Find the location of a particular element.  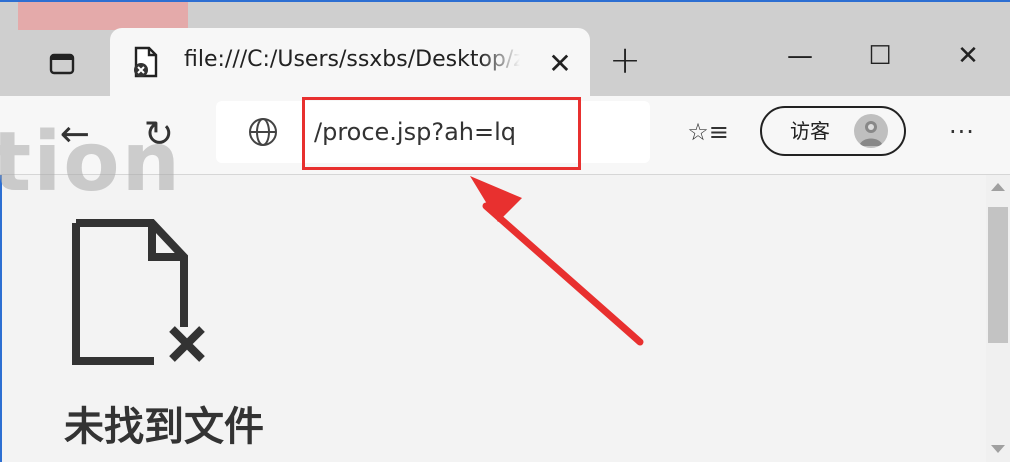

avatar is located at coordinates (871, 131).